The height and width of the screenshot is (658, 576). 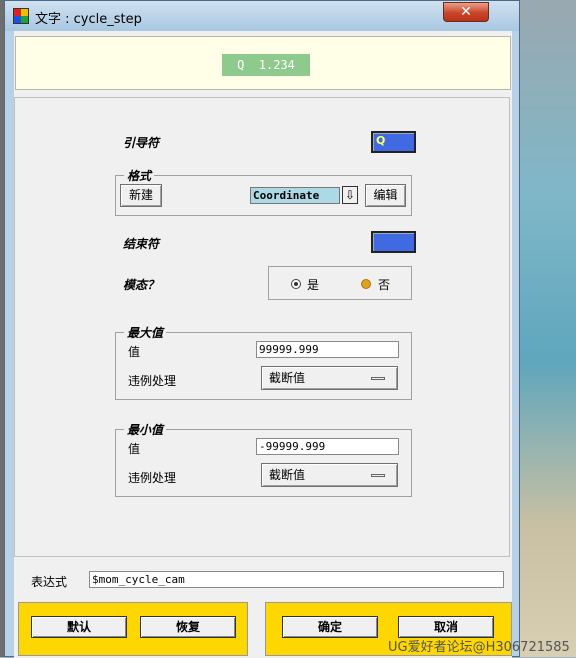 What do you see at coordinates (466, 12) in the screenshot?
I see `close-button: ✕` at bounding box center [466, 12].